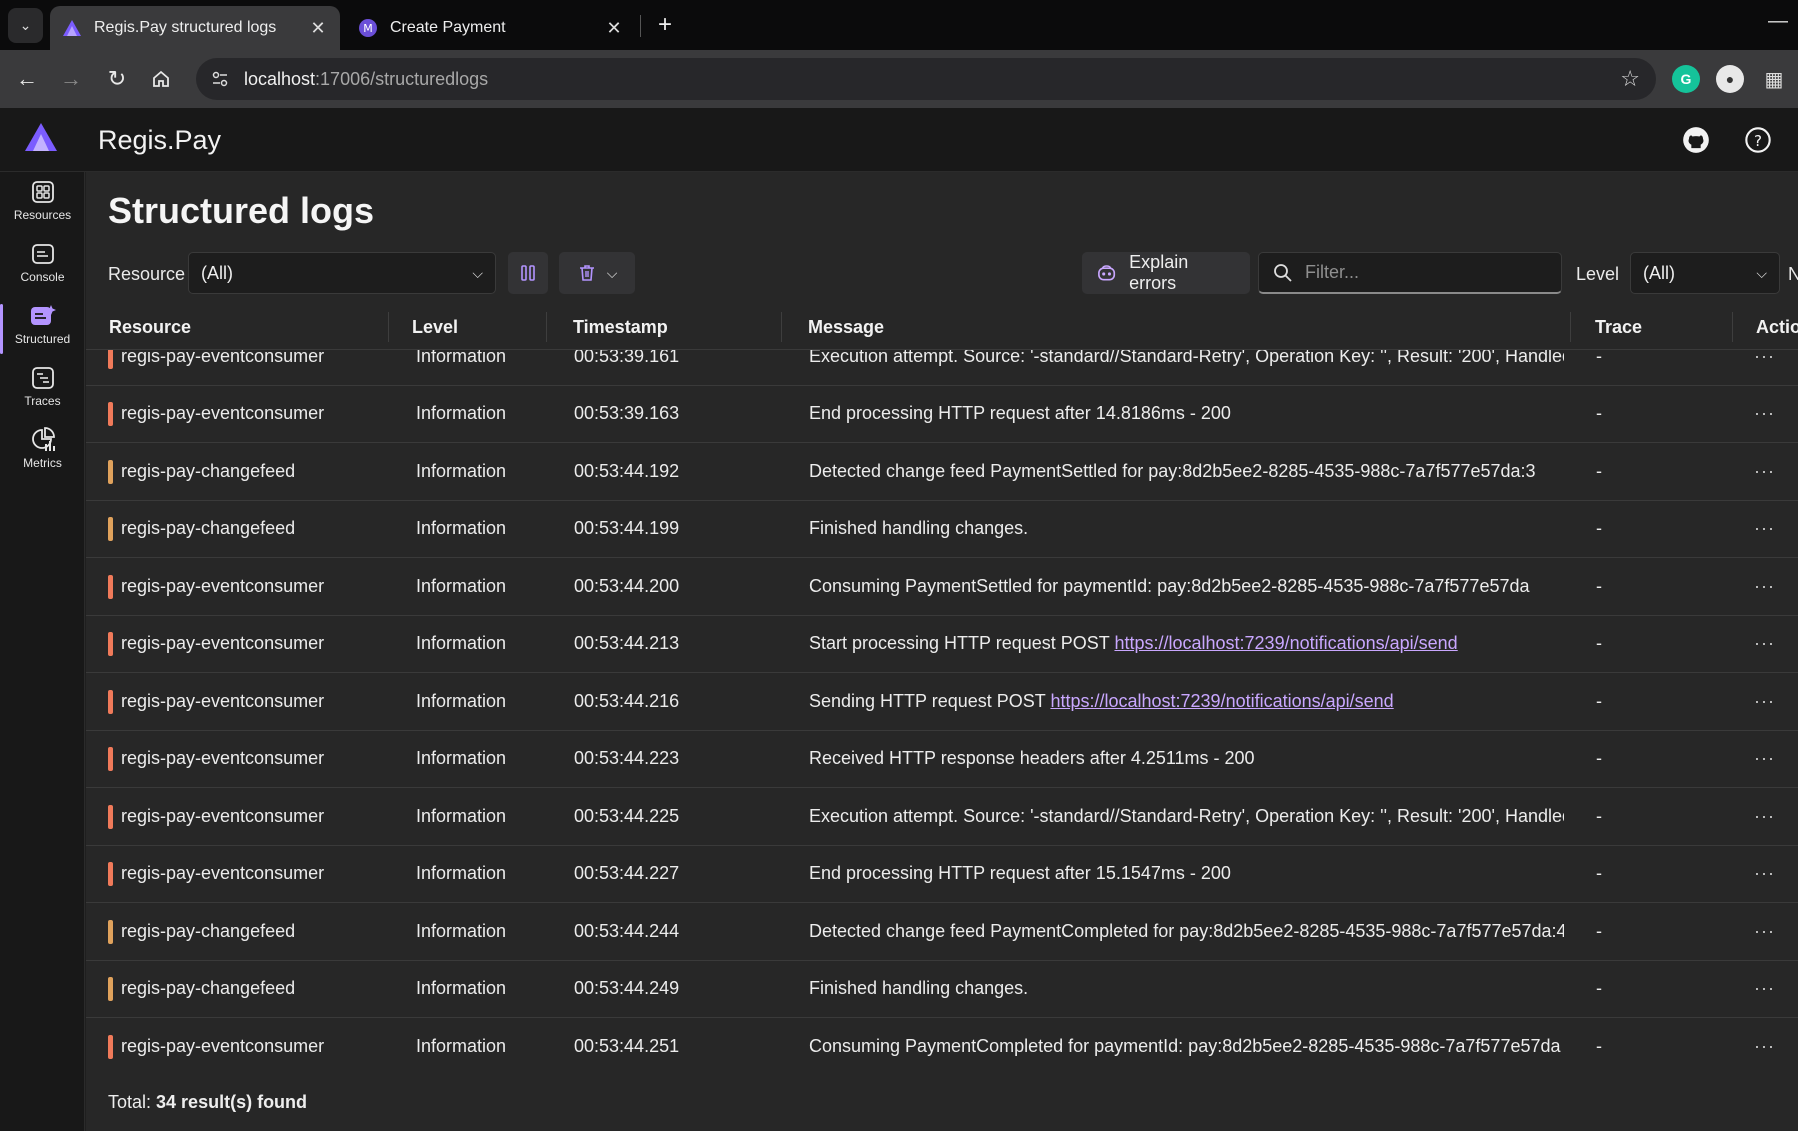  I want to click on column-header-actions: Actio, so click(1777, 327).